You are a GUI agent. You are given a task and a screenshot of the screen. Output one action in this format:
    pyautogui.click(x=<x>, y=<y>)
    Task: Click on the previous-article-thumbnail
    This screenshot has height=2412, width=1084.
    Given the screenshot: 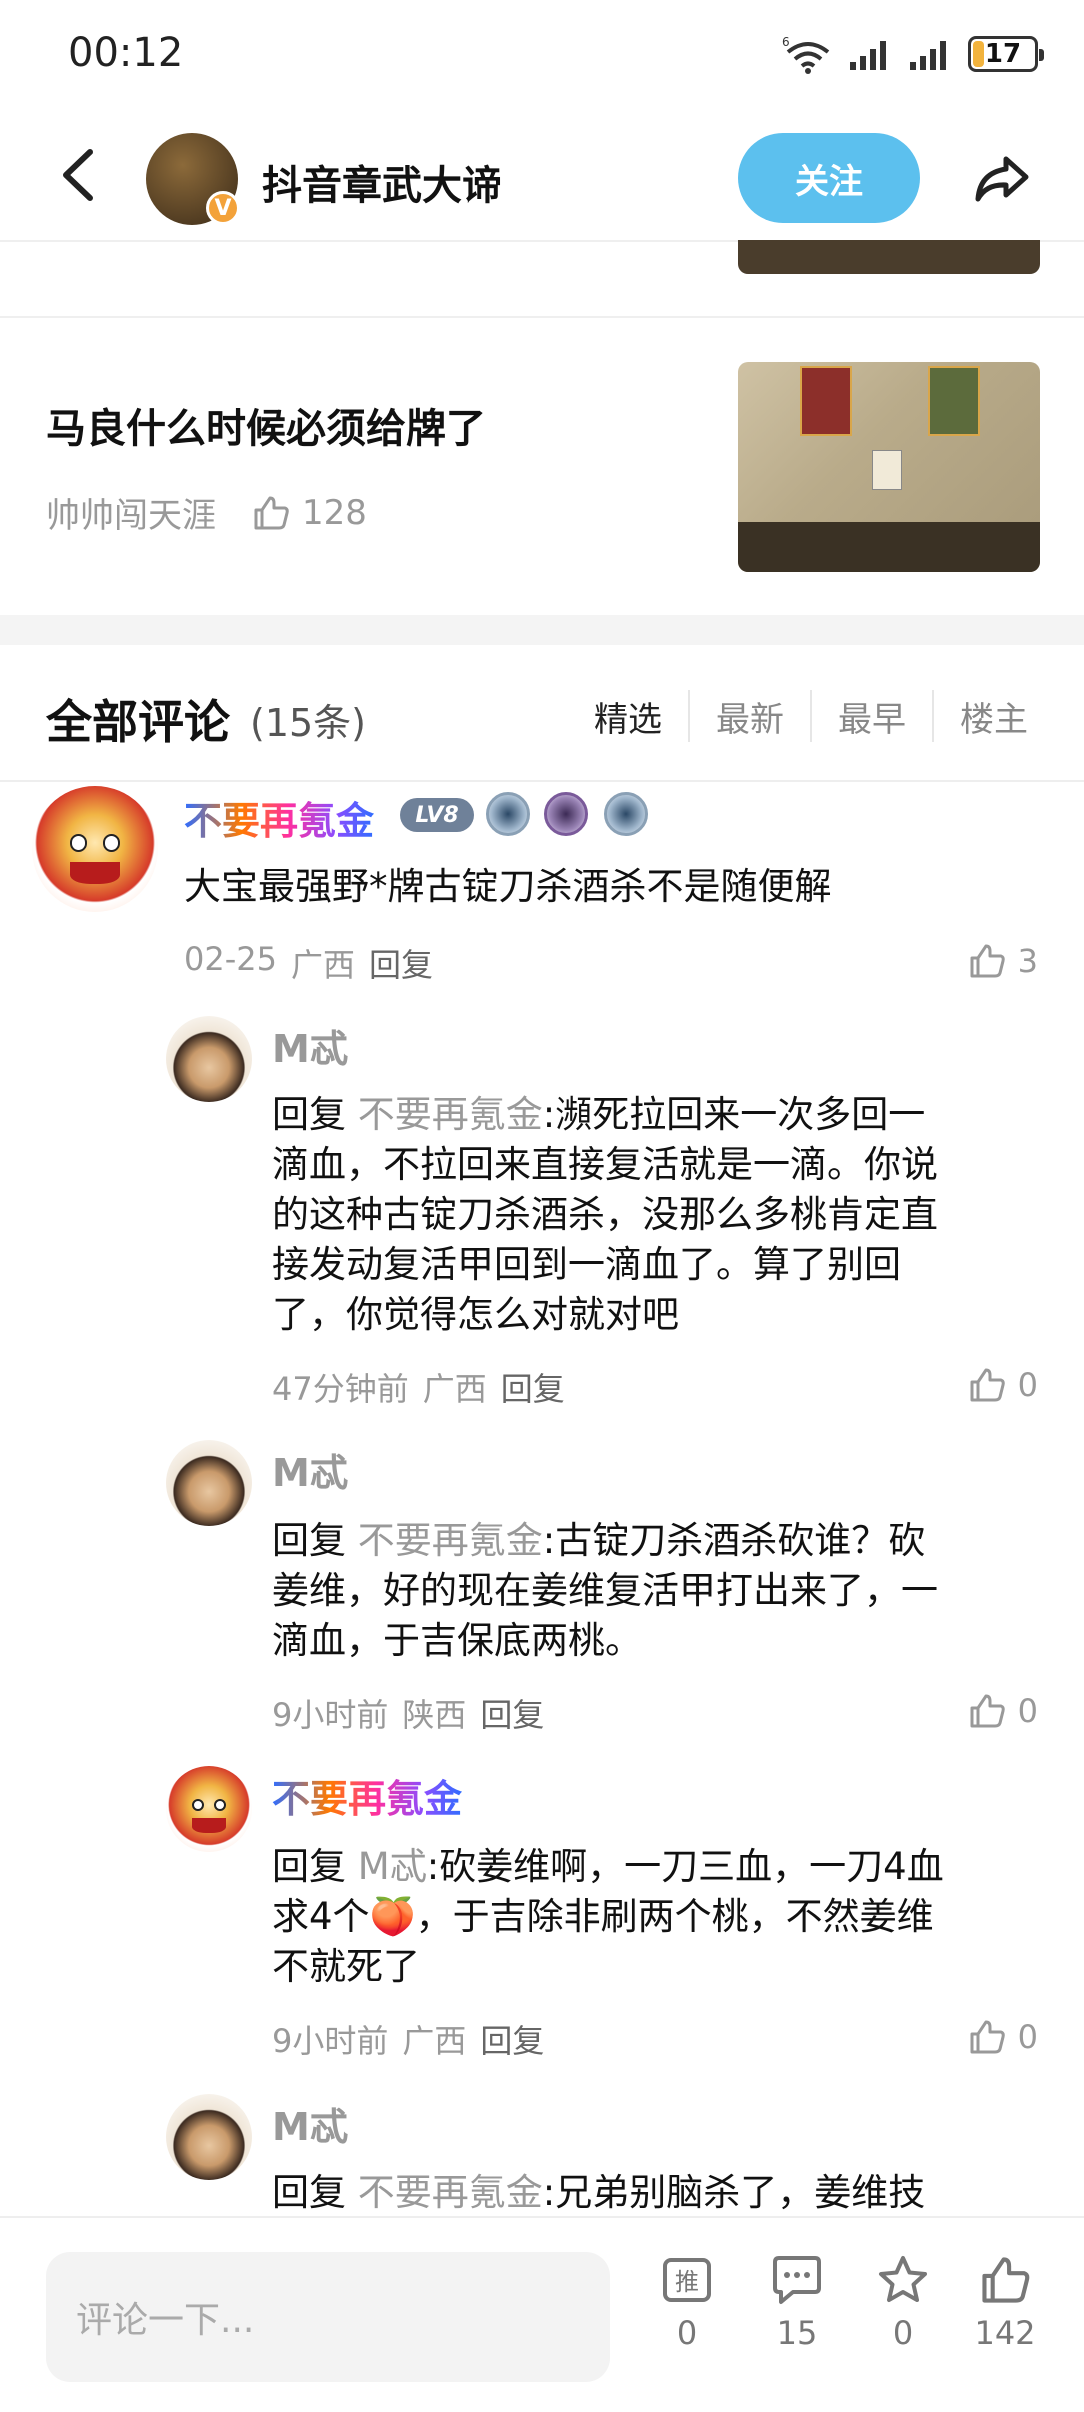 What is the action you would take?
    pyautogui.click(x=889, y=257)
    